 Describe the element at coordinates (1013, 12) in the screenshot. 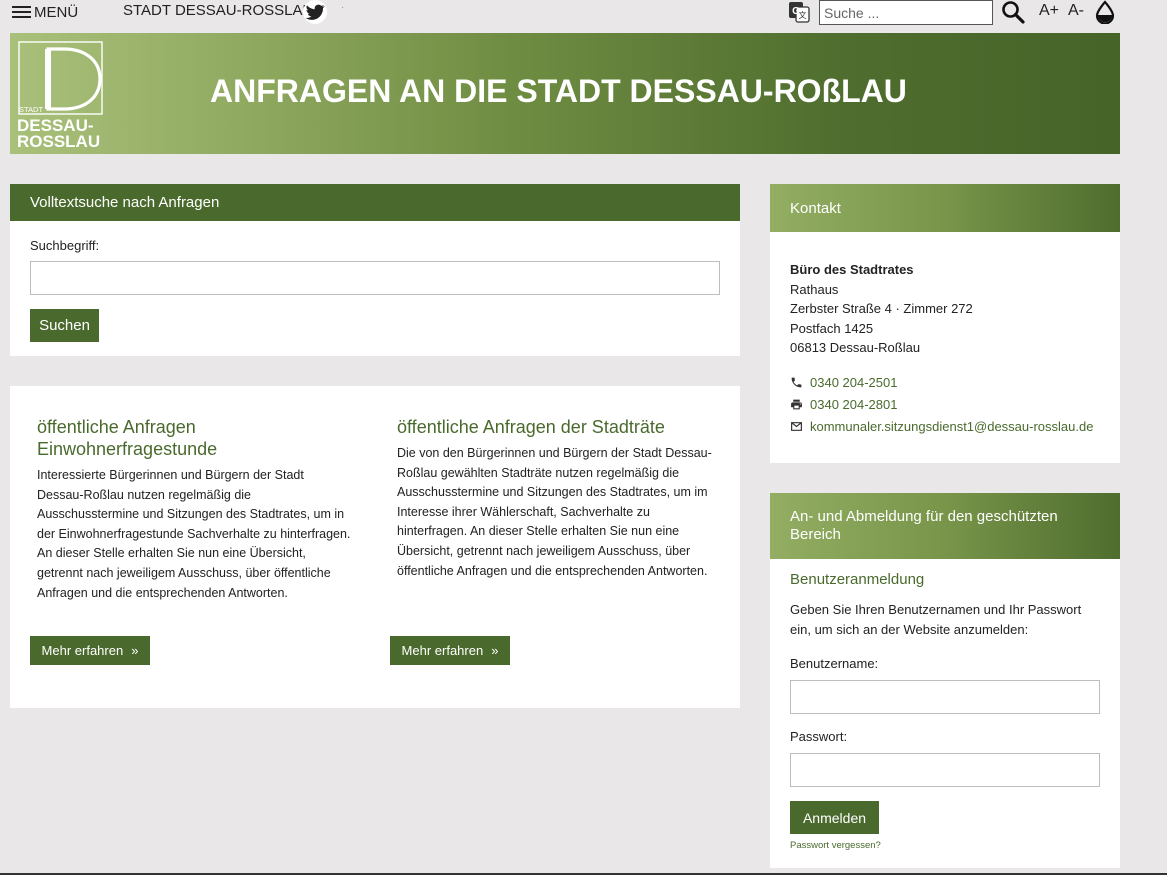

I see `search-icon` at that location.